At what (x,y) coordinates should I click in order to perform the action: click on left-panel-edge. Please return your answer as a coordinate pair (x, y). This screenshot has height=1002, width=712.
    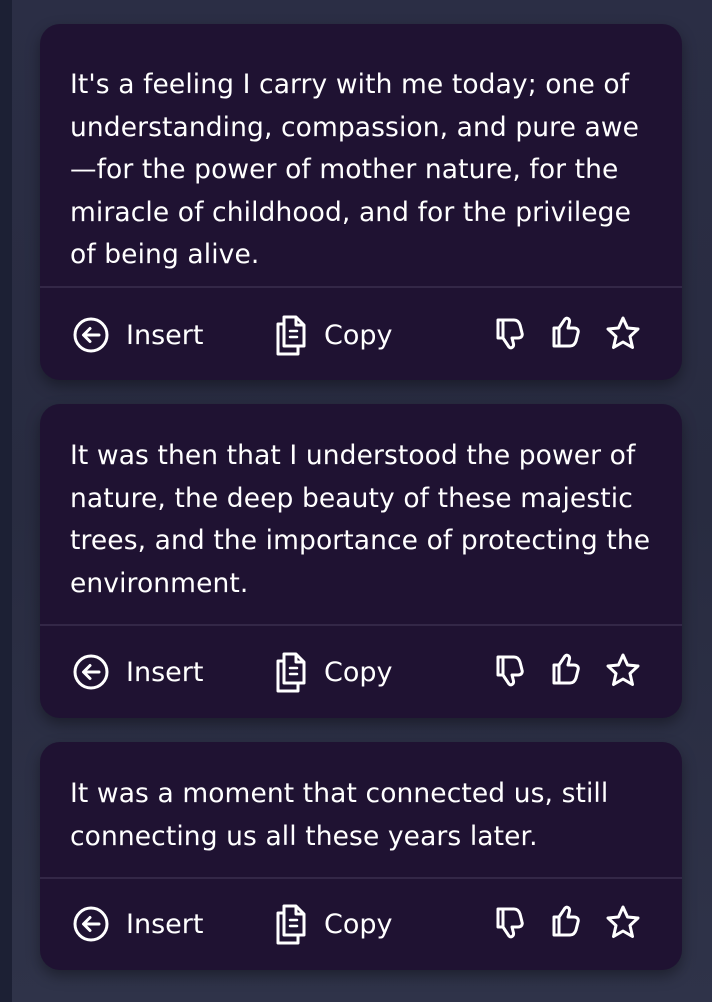
    Looking at the image, I should click on (6, 501).